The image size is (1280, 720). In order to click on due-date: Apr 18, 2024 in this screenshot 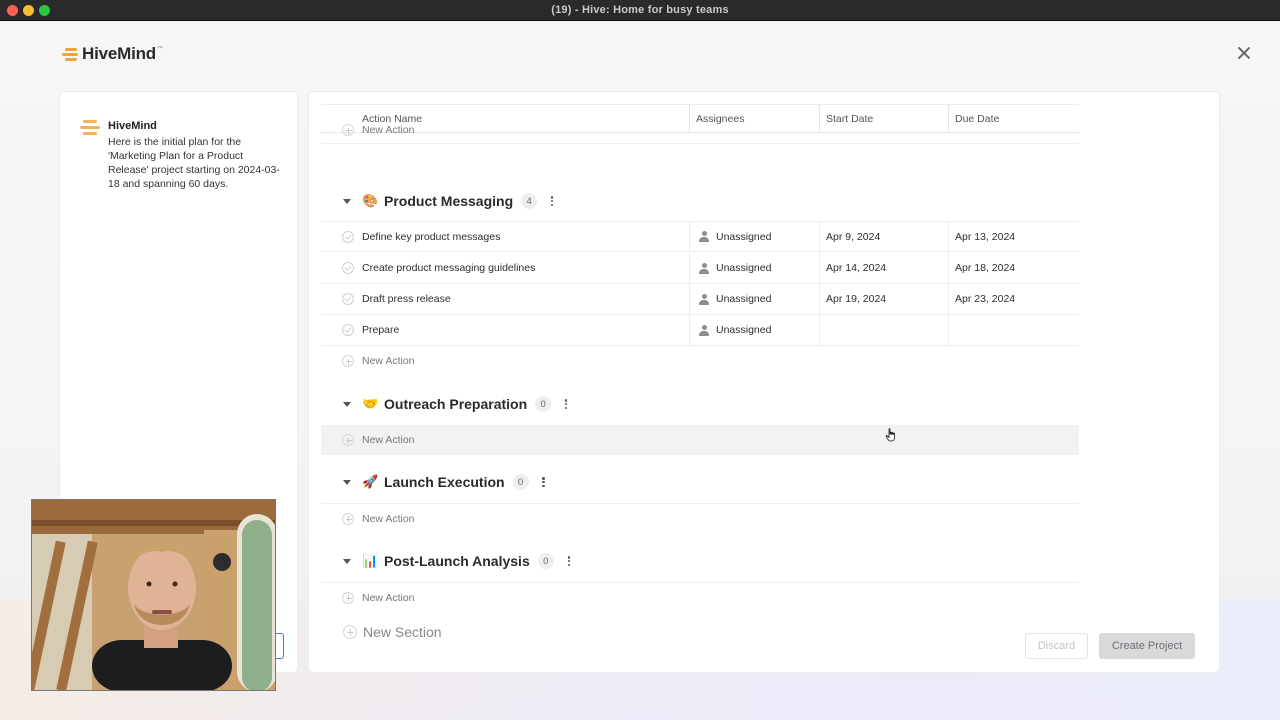, I will do `click(1014, 268)`.